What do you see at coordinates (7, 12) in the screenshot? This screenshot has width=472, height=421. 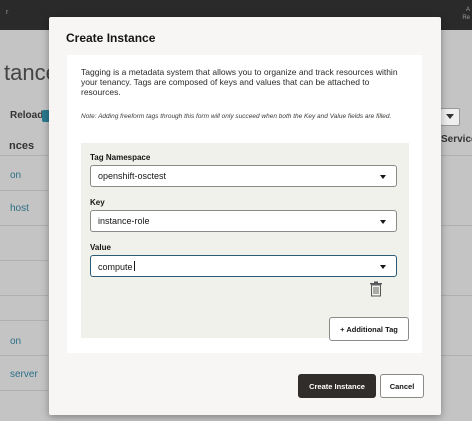 I see `topbar-left-text: r` at bounding box center [7, 12].